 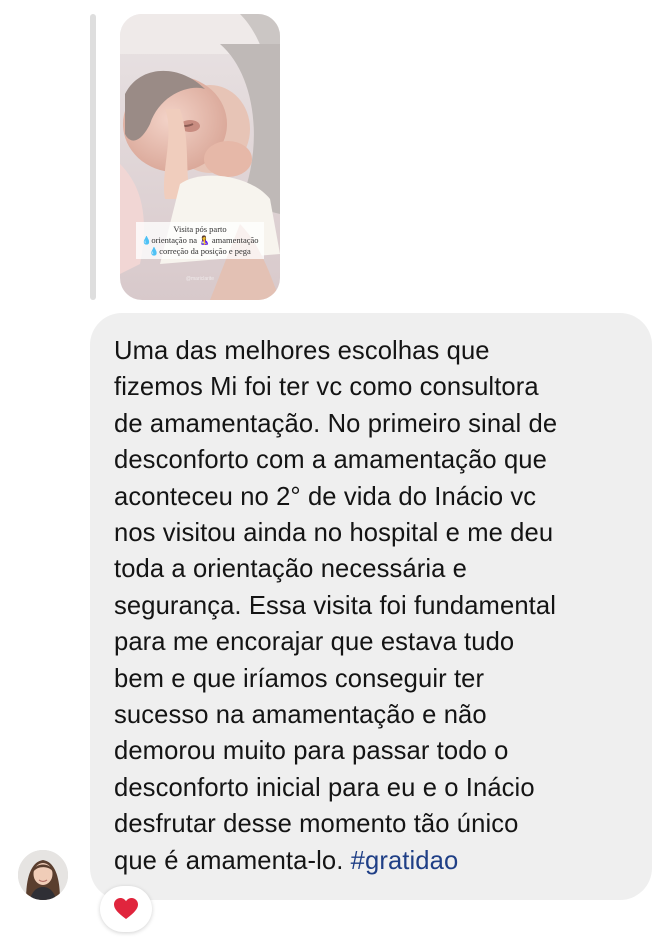 What do you see at coordinates (334, 533) in the screenshot?
I see `message-line: nos visitou ainda no hospital e me deu` at bounding box center [334, 533].